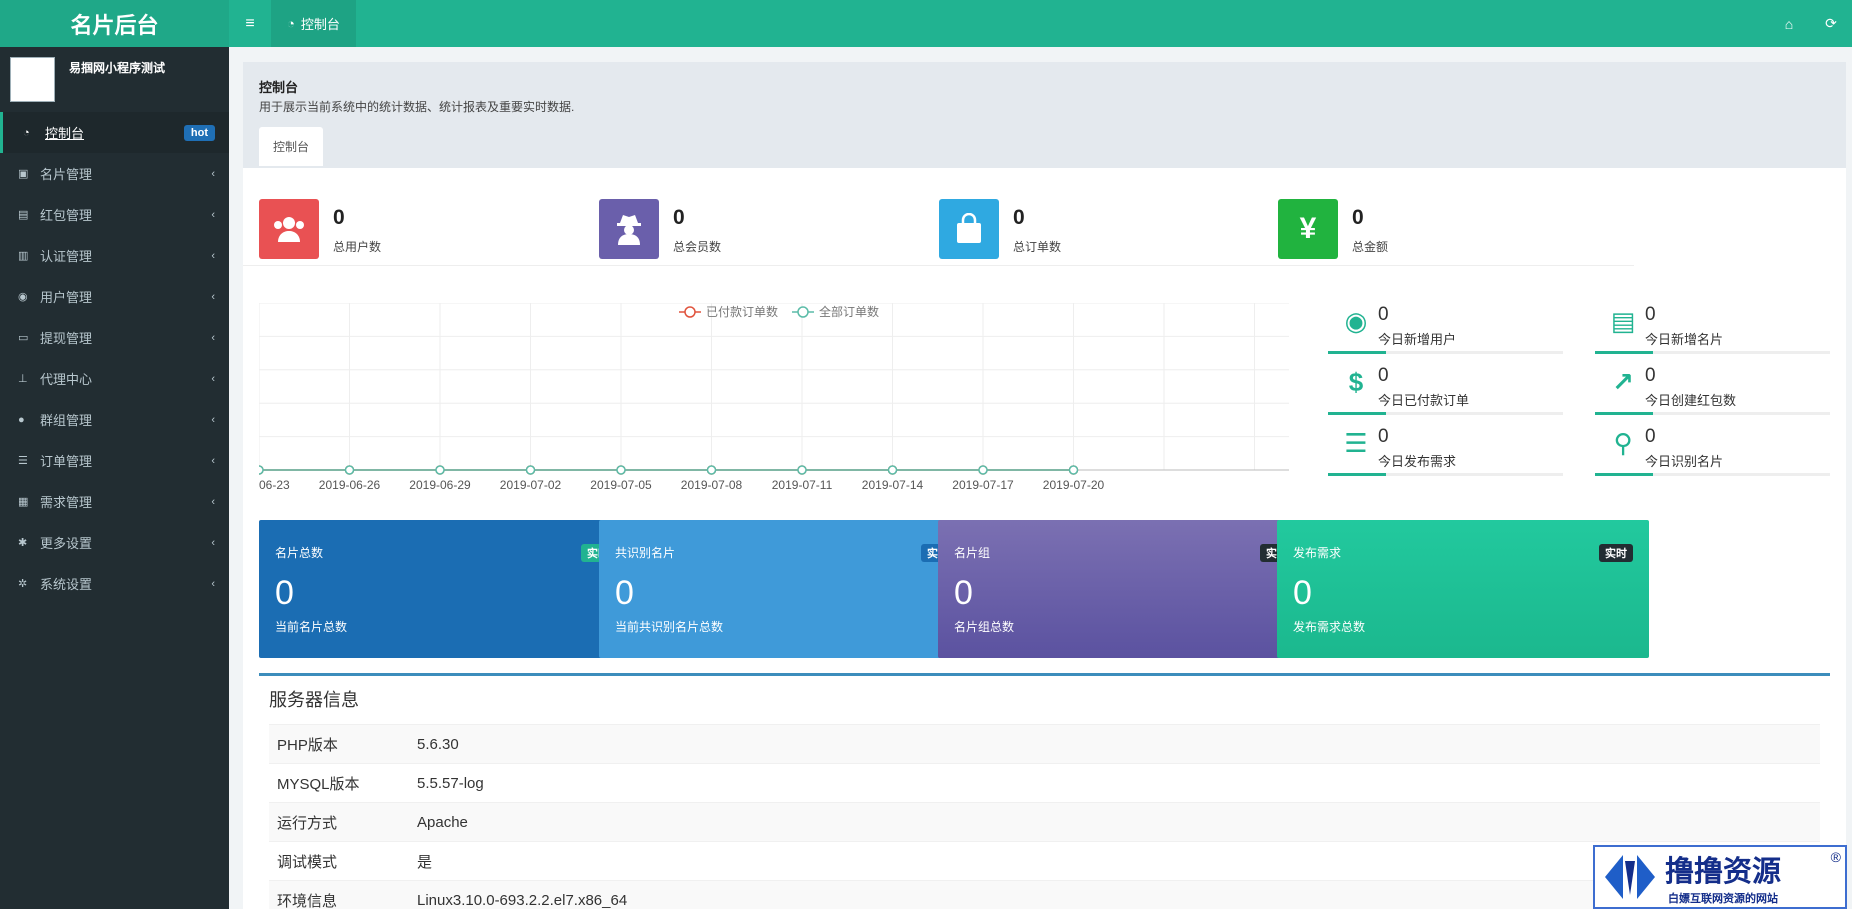 The width and height of the screenshot is (1852, 909). I want to click on realtime-badge: 实时, so click(1616, 553).